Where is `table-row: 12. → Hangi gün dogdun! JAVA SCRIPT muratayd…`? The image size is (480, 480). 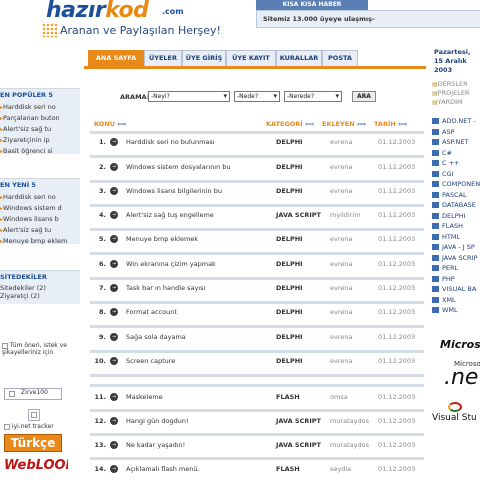 table-row: 12. → Hangi gün dogdun! JAVA SCRIPT muratayd… is located at coordinates (257, 421).